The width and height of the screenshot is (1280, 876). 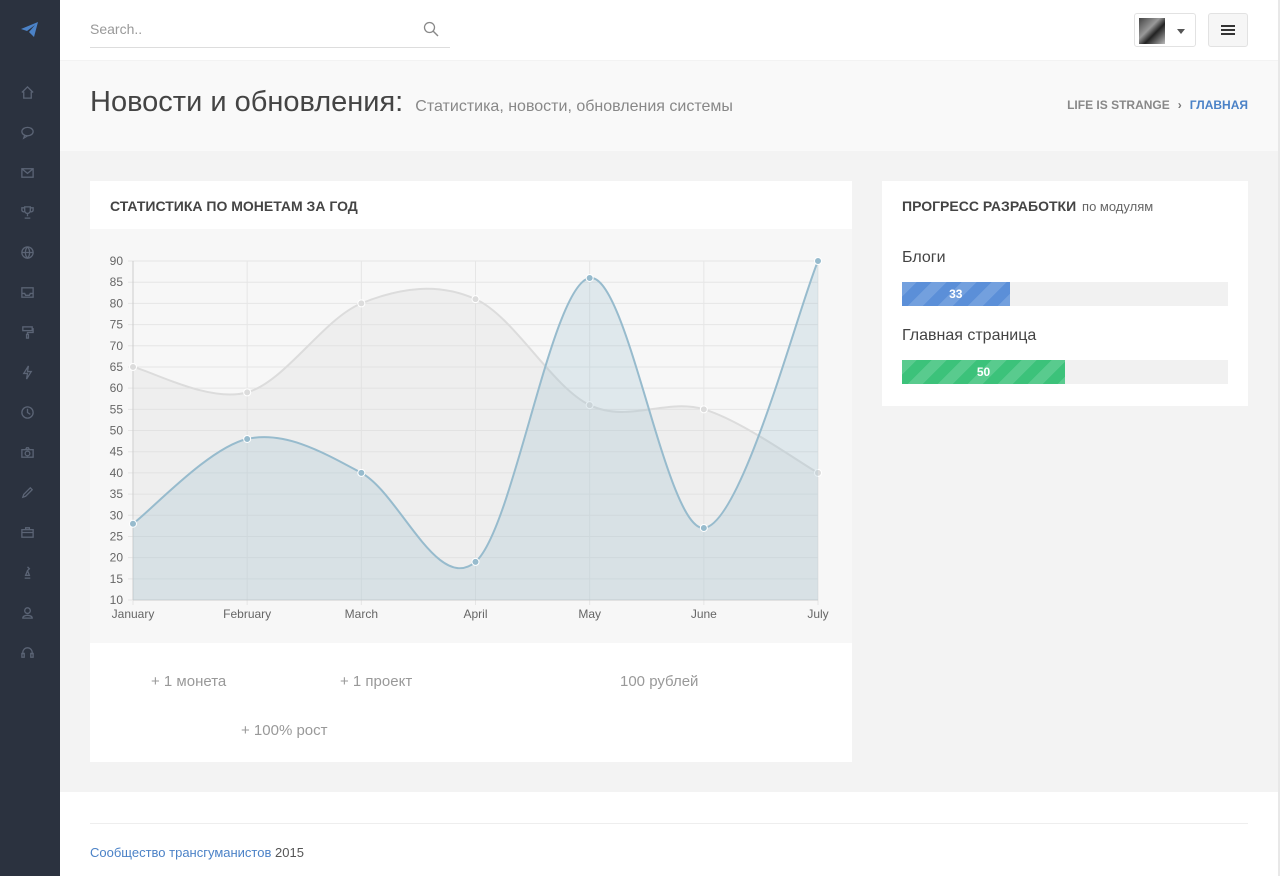 I want to click on y-tick-label: 15, so click(x=117, y=579).